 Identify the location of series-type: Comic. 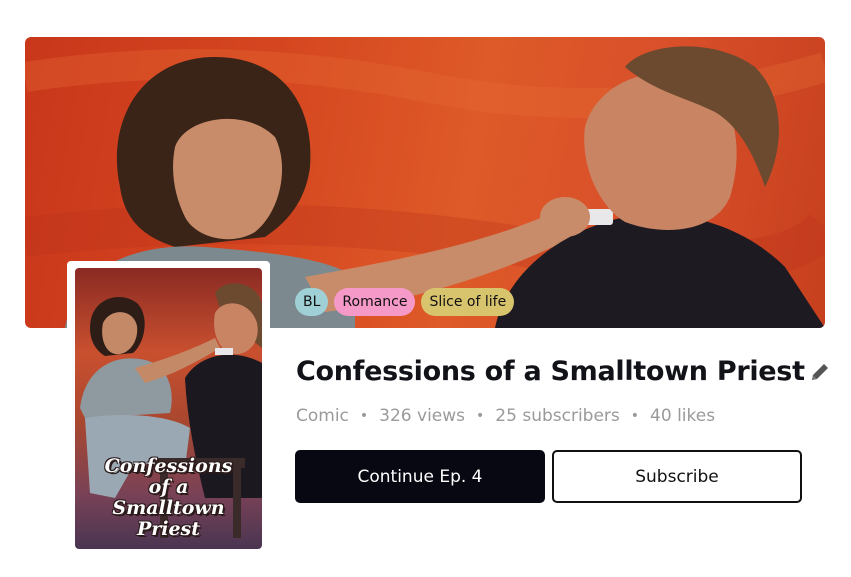
(322, 416).